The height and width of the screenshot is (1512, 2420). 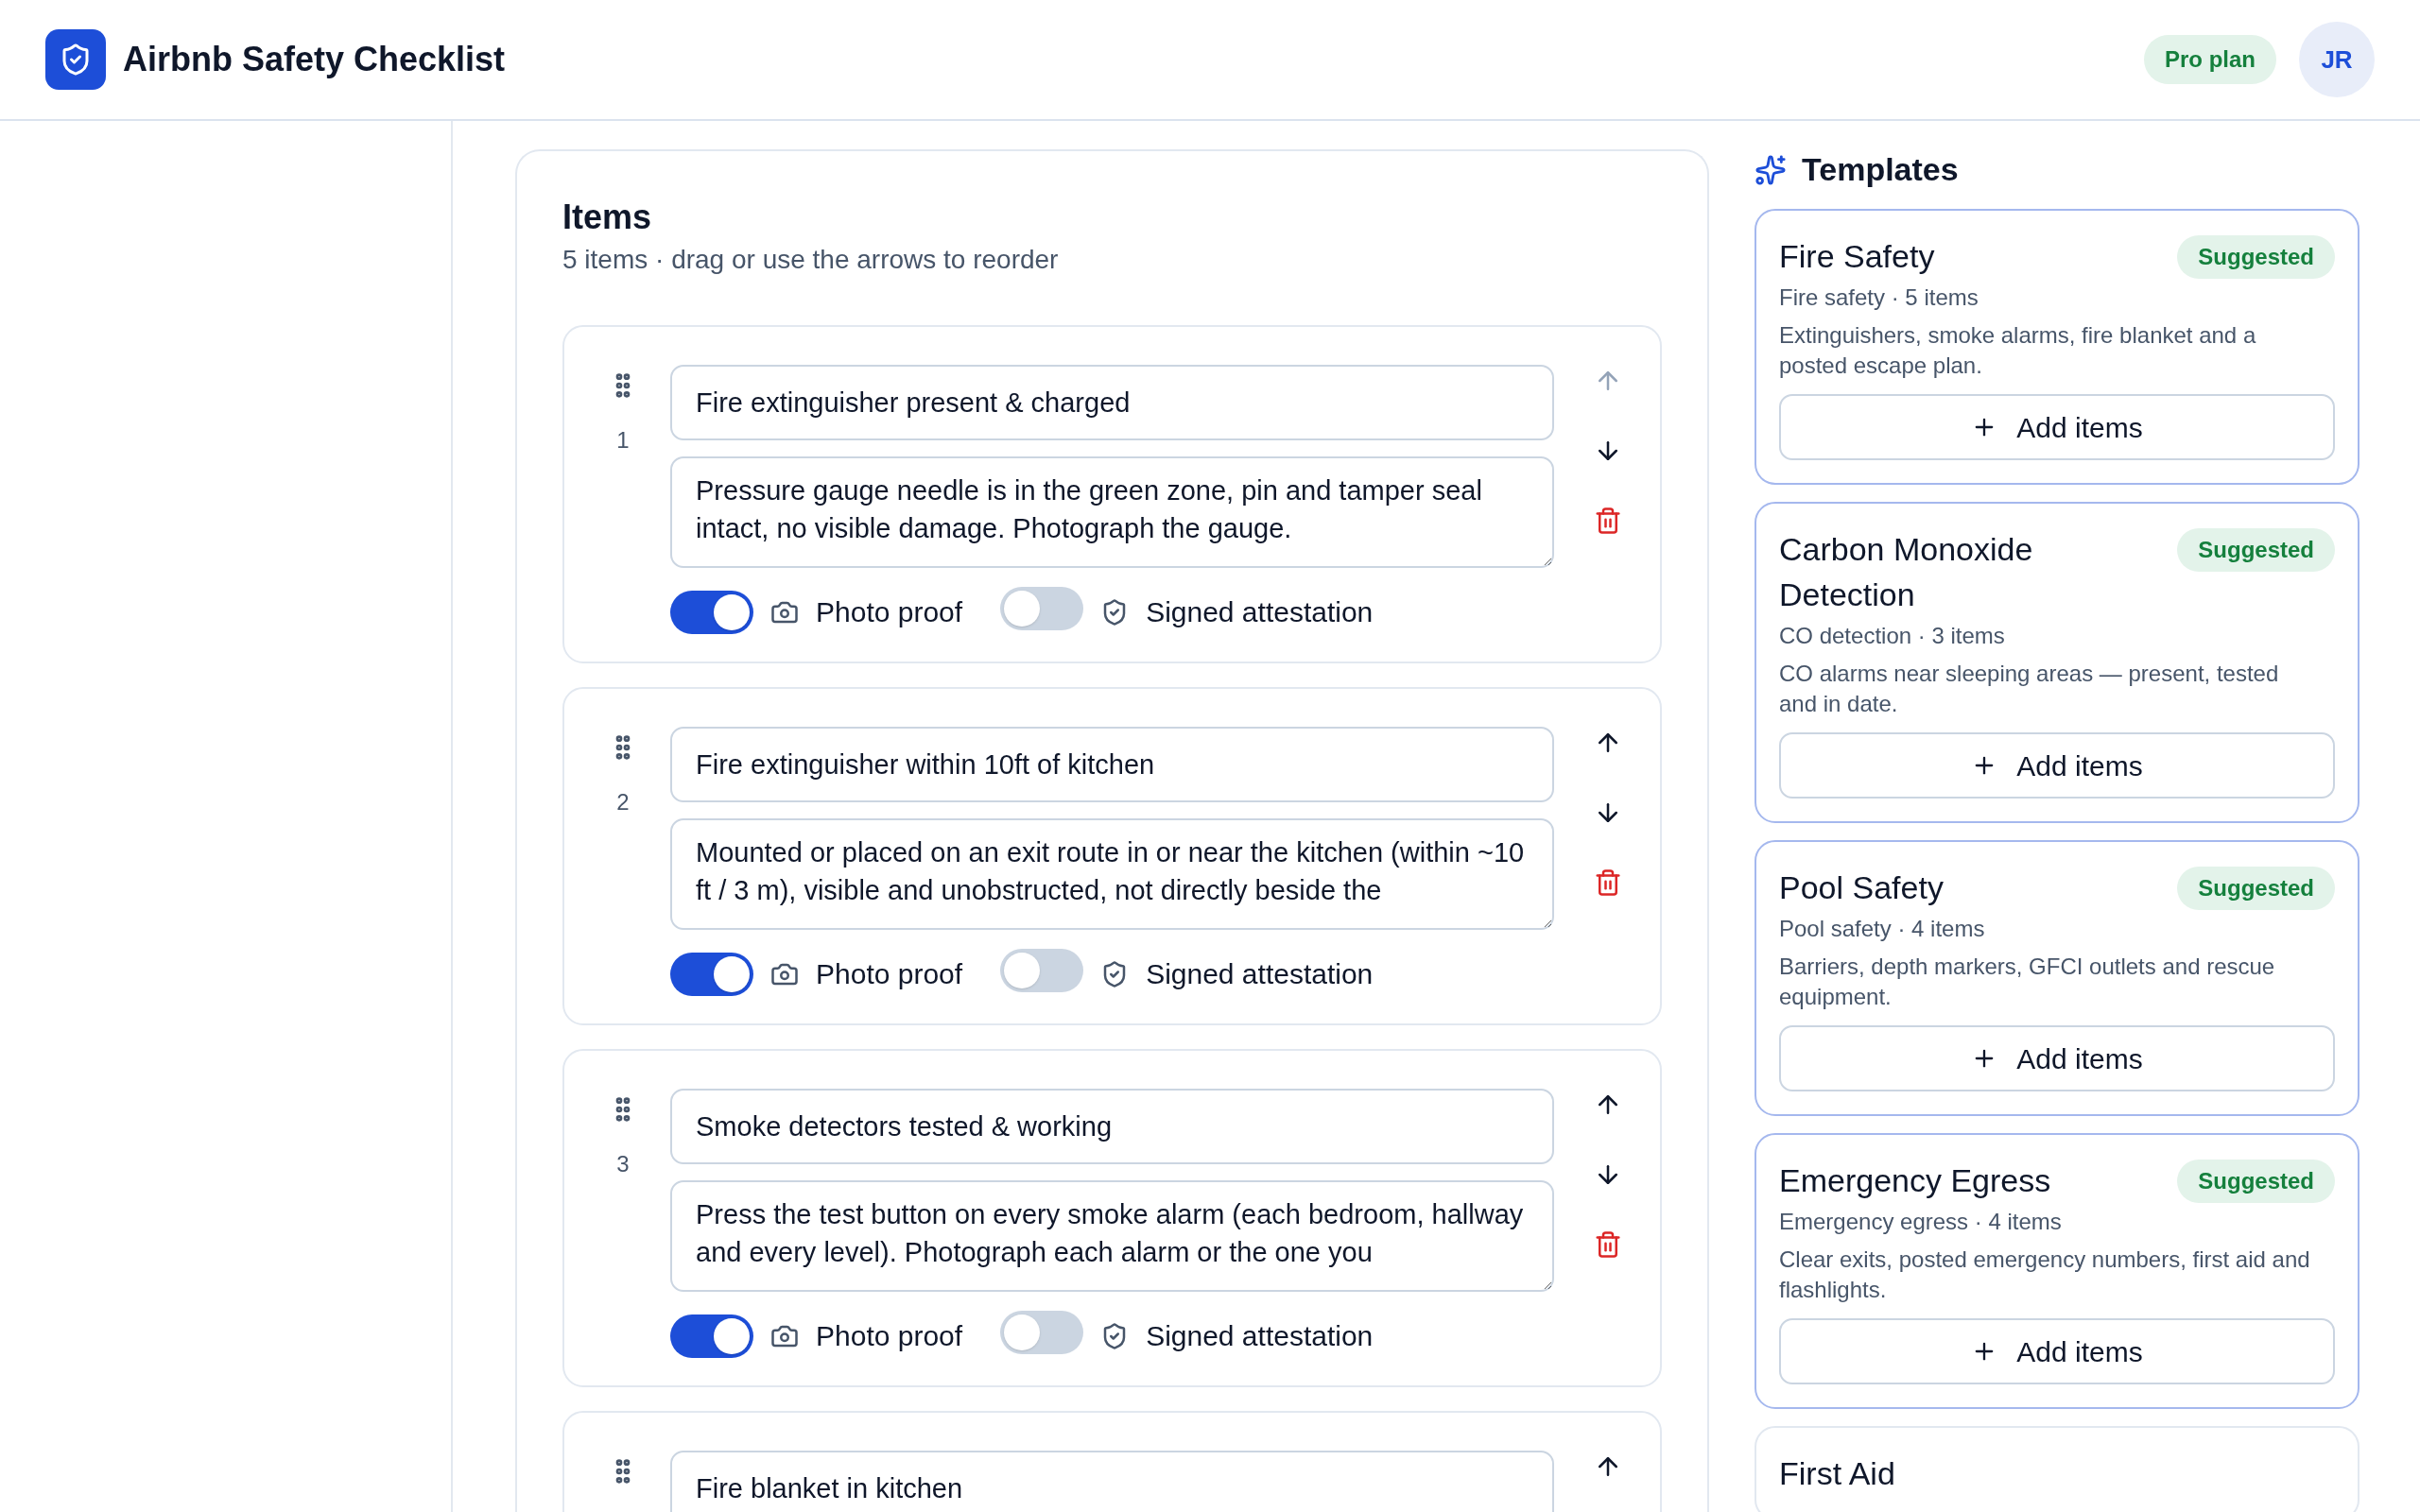 What do you see at coordinates (2018, 350) in the screenshot?
I see `template-description: Extinguishers, smoke alarms, fire blanket and a posted escape plan.` at bounding box center [2018, 350].